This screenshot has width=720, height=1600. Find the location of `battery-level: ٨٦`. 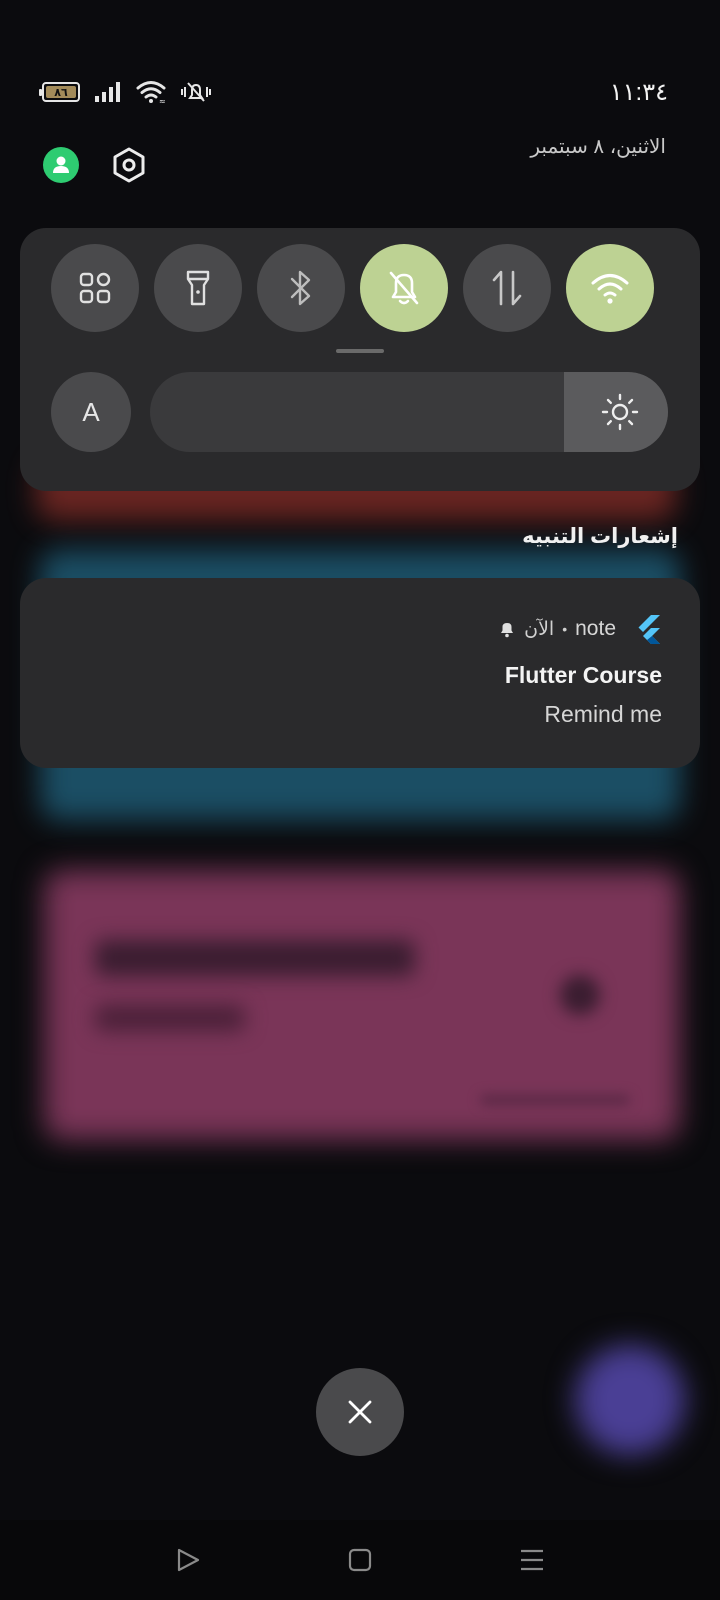

battery-level: ٨٦ is located at coordinates (61, 92).